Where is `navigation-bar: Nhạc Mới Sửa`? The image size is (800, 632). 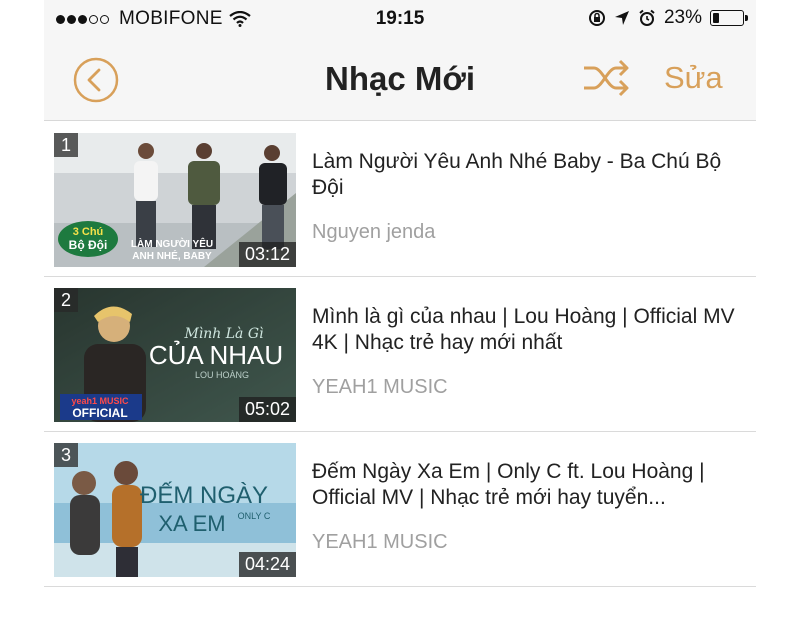
navigation-bar: Nhạc Mới Sửa is located at coordinates (400, 80).